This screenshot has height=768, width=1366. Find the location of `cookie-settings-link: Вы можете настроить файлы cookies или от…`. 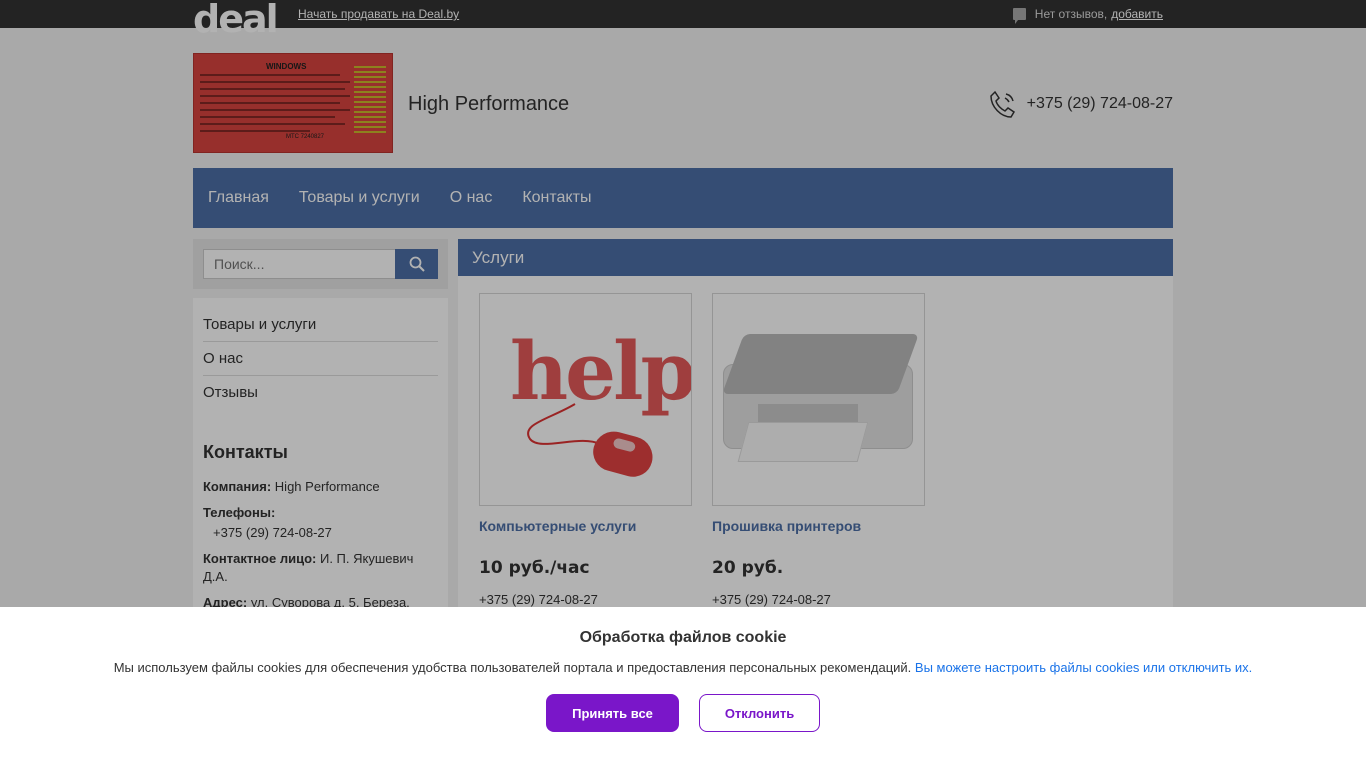

cookie-settings-link: Вы можете настроить файлы cookies или от… is located at coordinates (1083, 667).